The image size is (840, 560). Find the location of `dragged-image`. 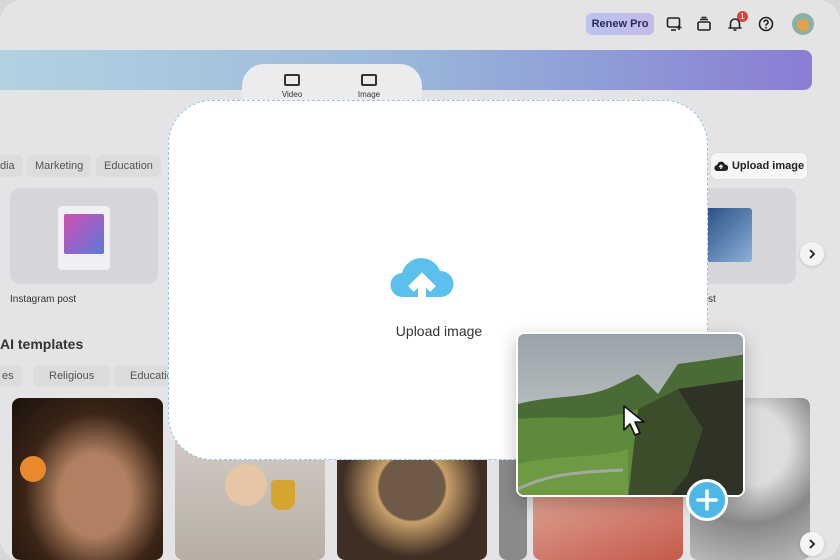

dragged-image is located at coordinates (630, 414).